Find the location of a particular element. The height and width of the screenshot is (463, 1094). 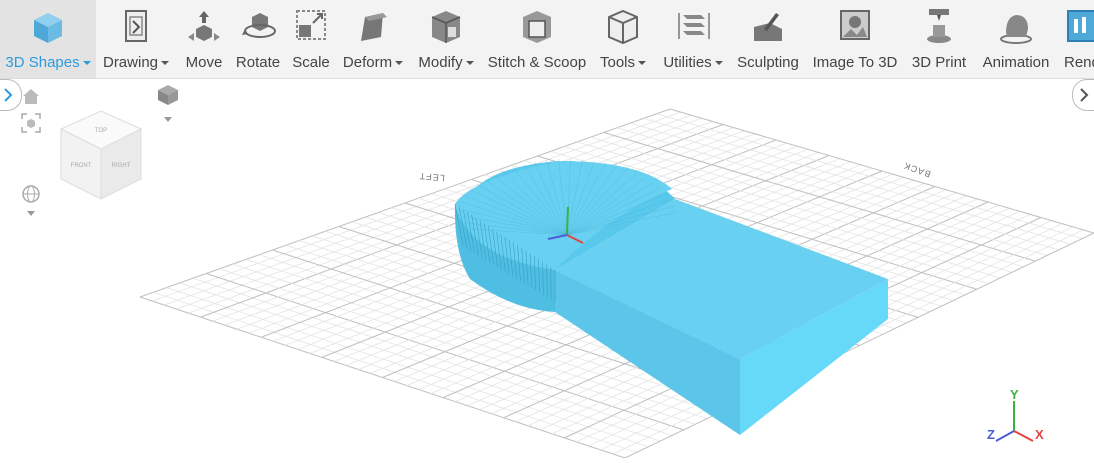

navigation-orbit-dropdown is located at coordinates (31, 203).